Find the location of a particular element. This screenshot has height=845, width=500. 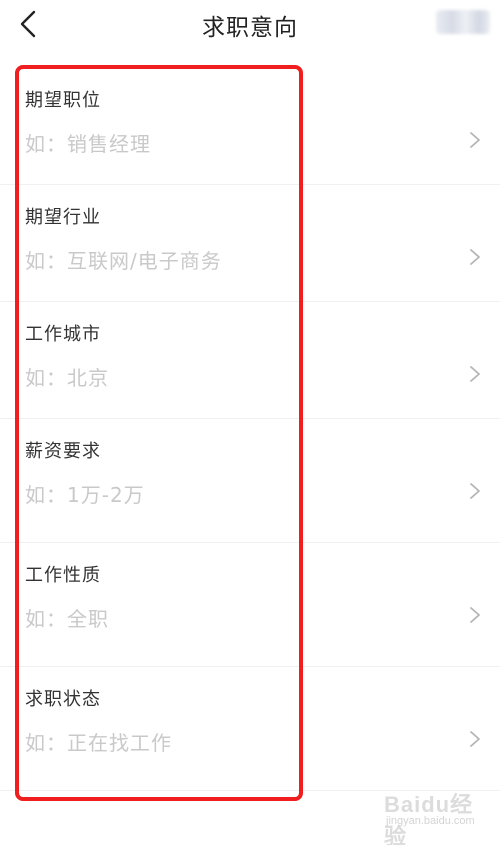

field-label: 工作城市 is located at coordinates (63, 334).